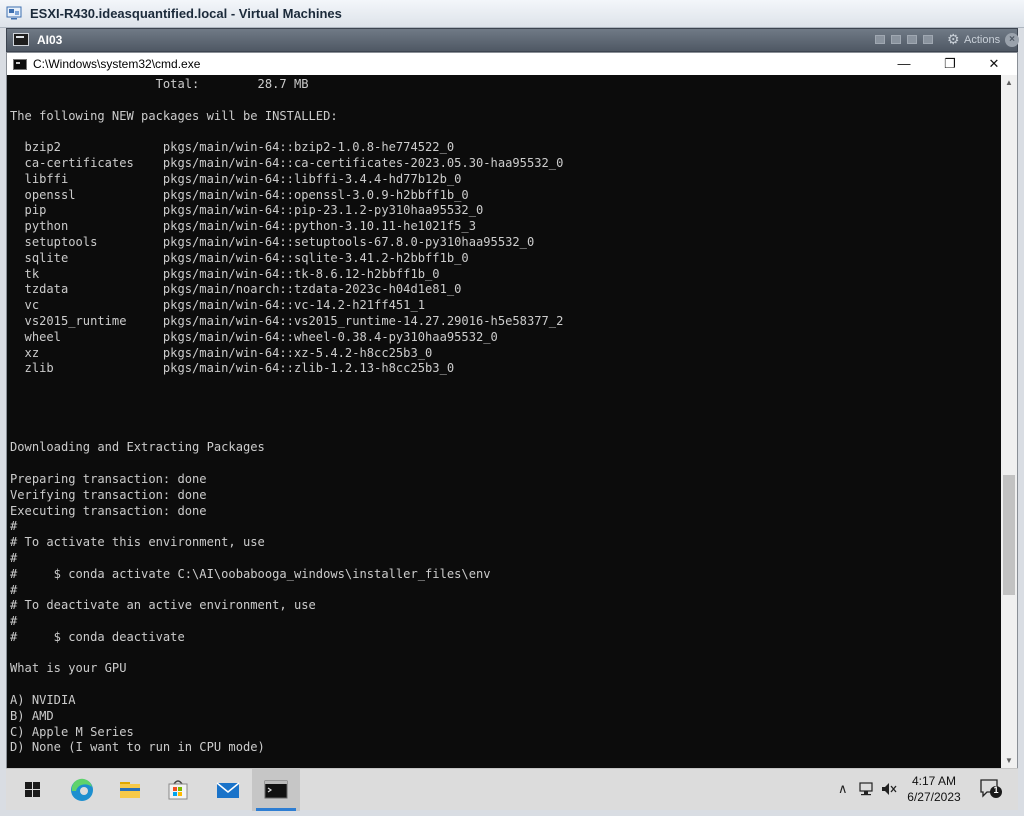 The width and height of the screenshot is (1024, 816). Describe the element at coordinates (108, 478) in the screenshot. I see `console-line: Preparing transaction: done` at that location.